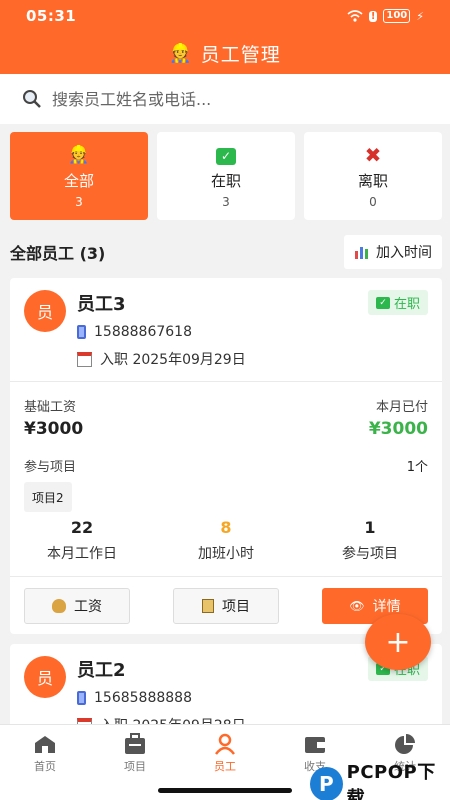 The height and width of the screenshot is (800, 450). I want to click on sort-button: 加入时间, so click(393, 252).